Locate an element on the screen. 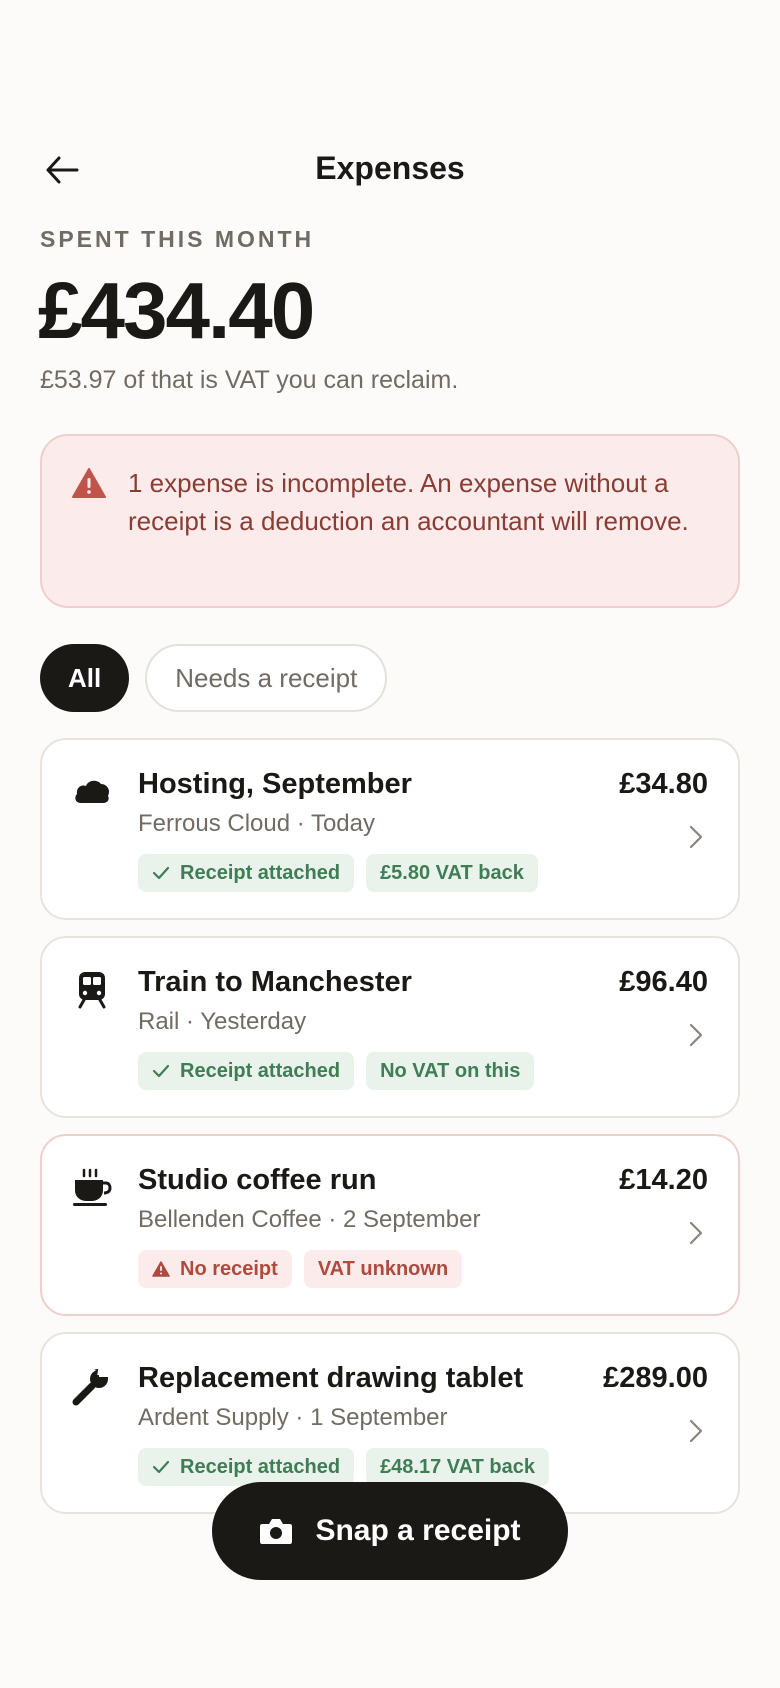 The height and width of the screenshot is (1688, 780). expense-badges: Receipt attached £5.80 VAT back is located at coordinates (338, 873).